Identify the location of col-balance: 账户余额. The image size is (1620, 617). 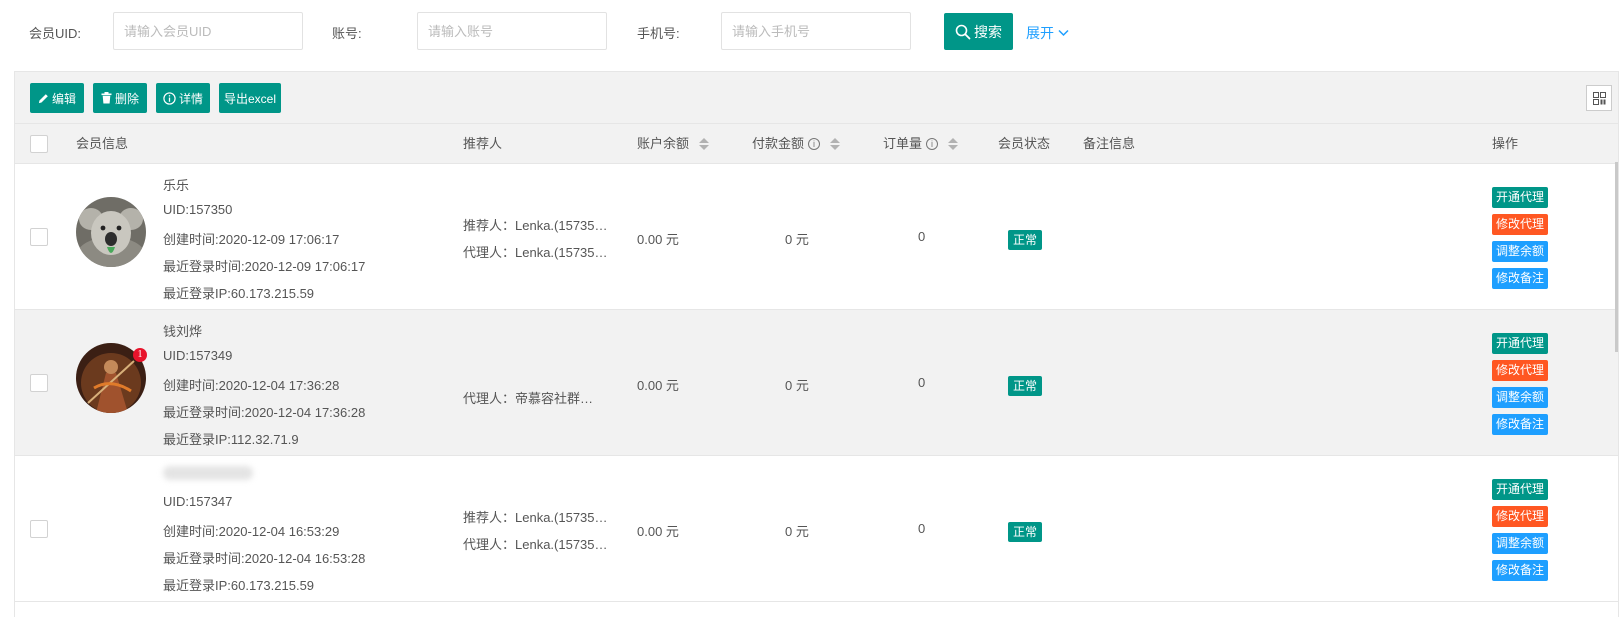
(673, 144).